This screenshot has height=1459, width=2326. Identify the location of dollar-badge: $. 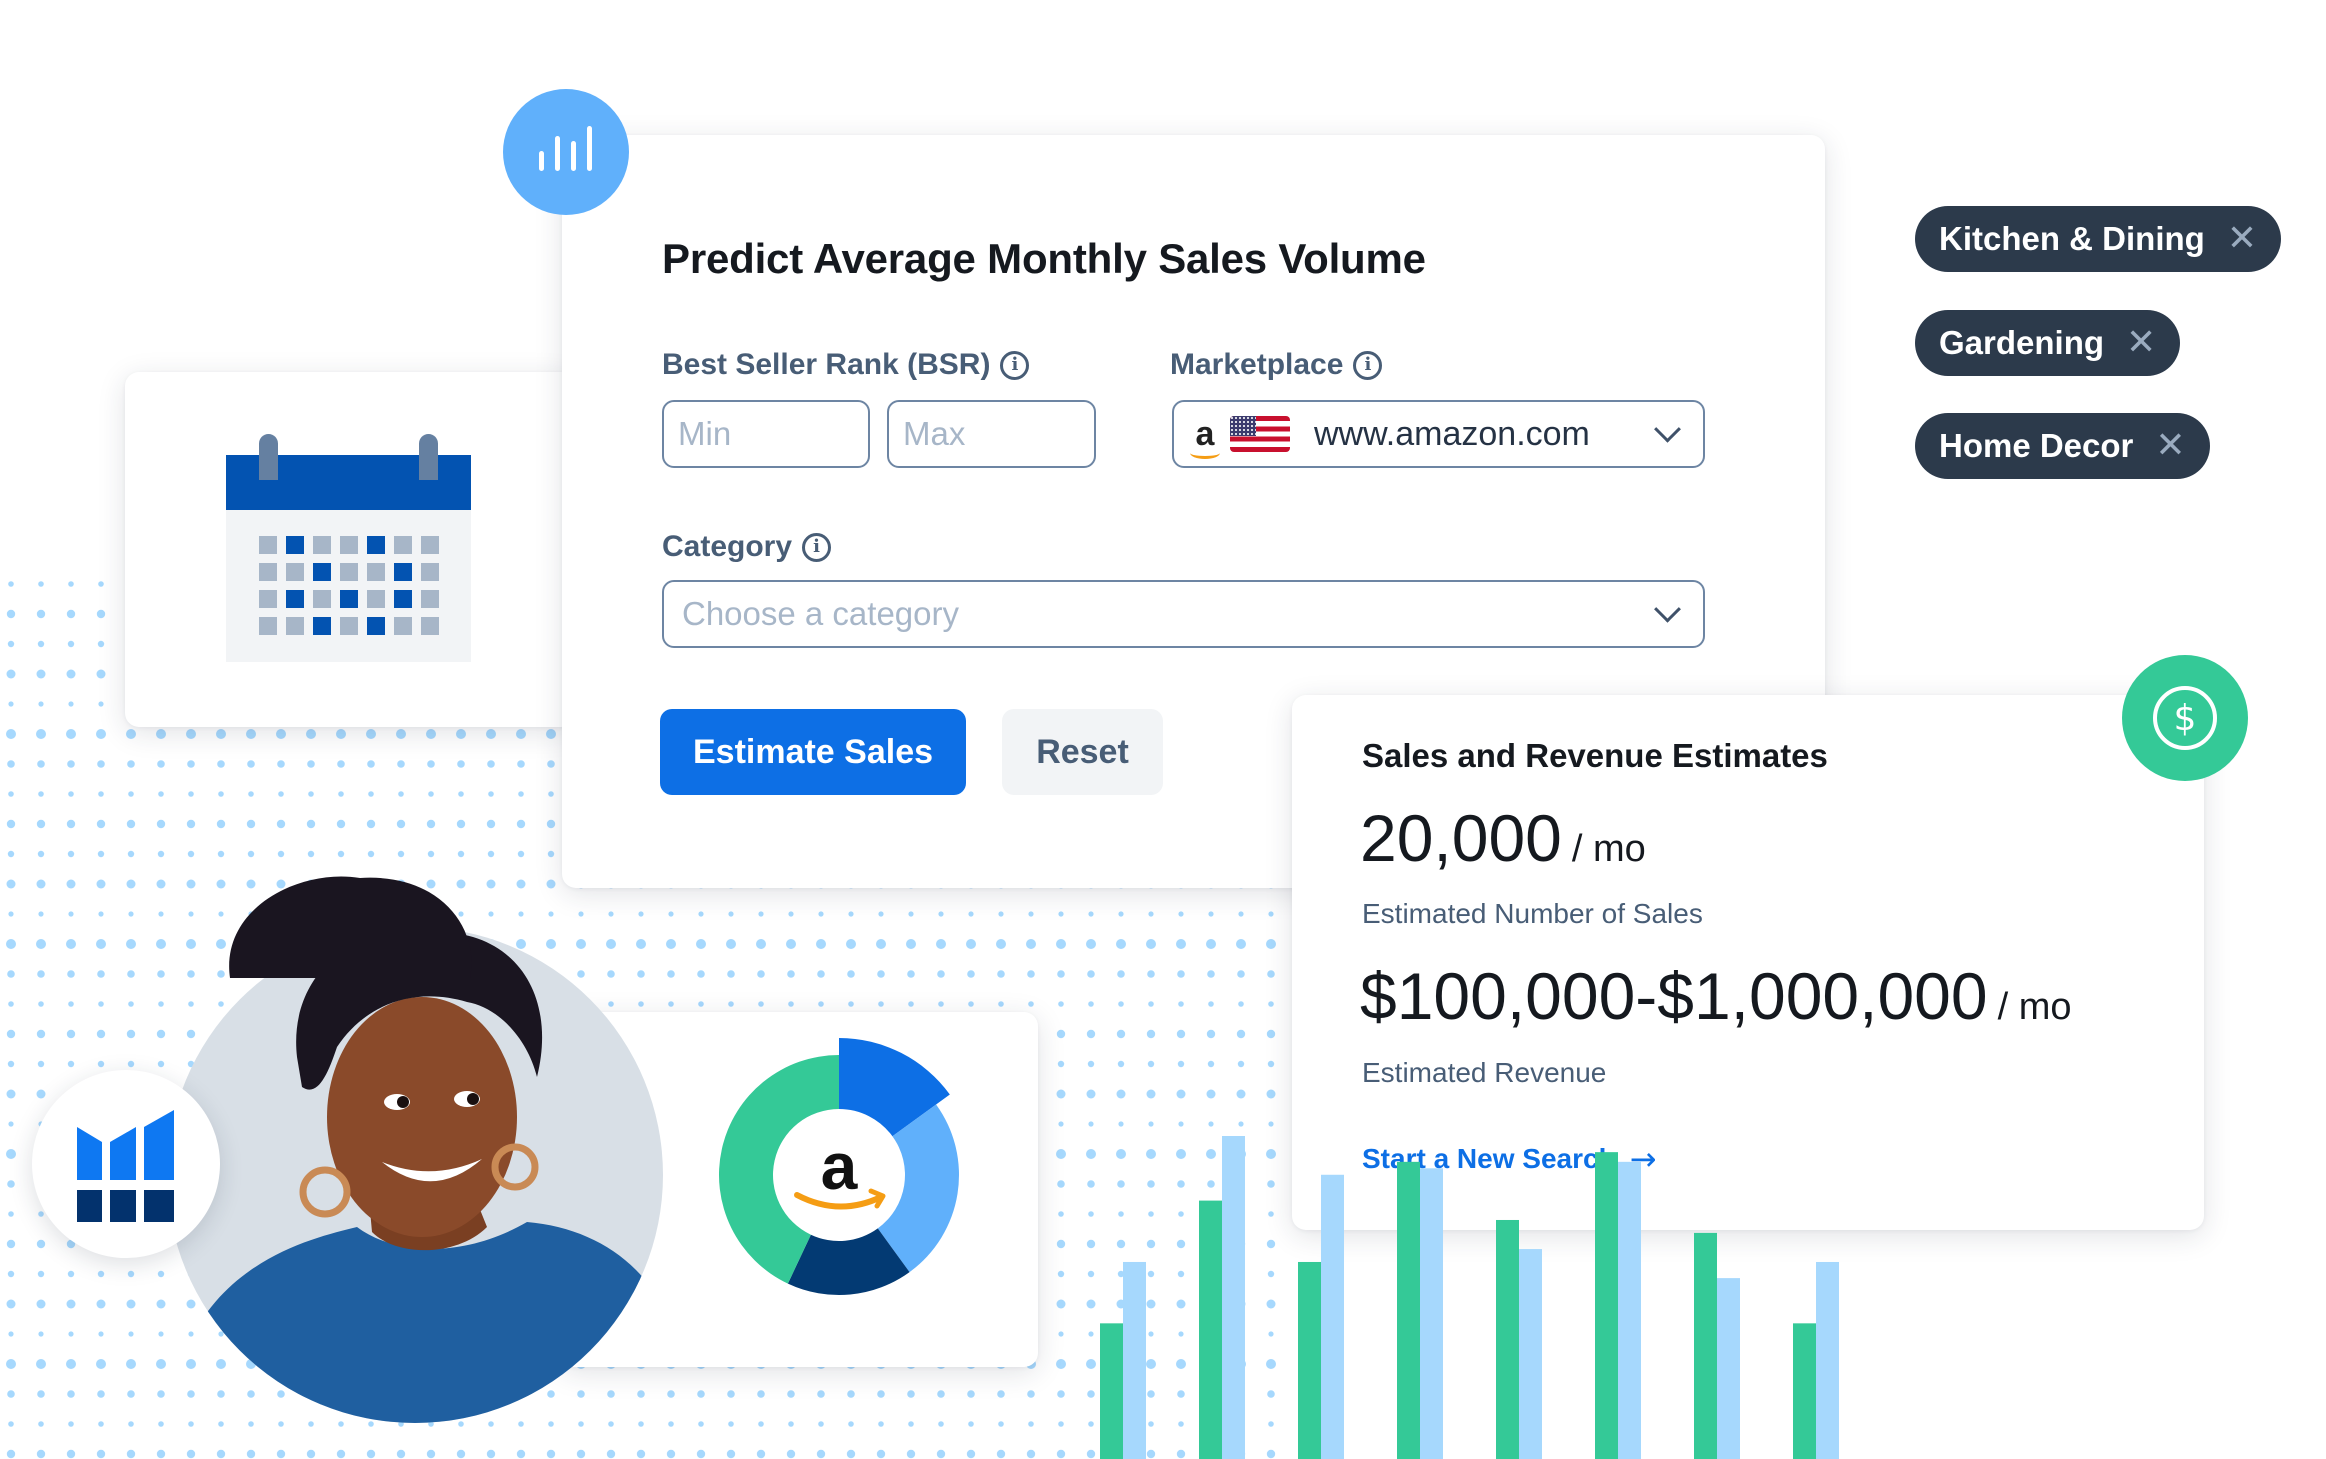
(2185, 718).